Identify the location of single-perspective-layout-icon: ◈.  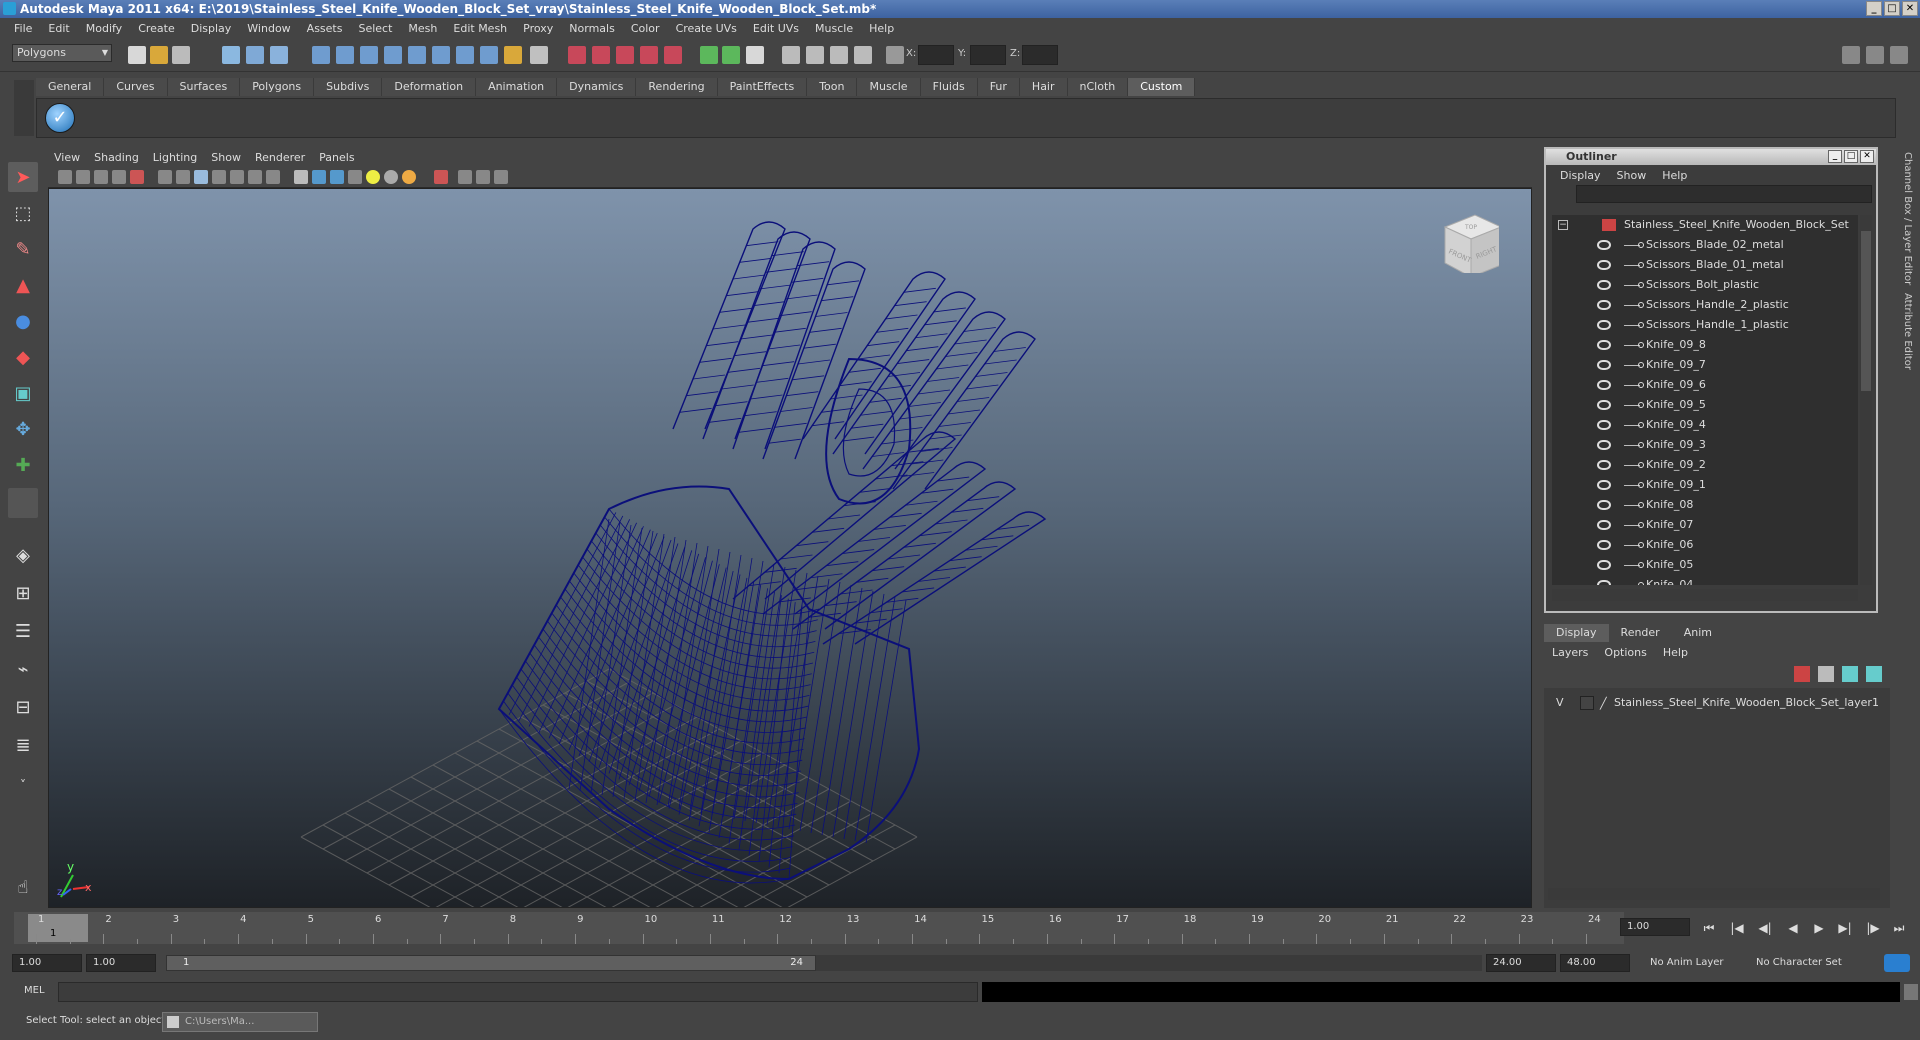
(23, 555).